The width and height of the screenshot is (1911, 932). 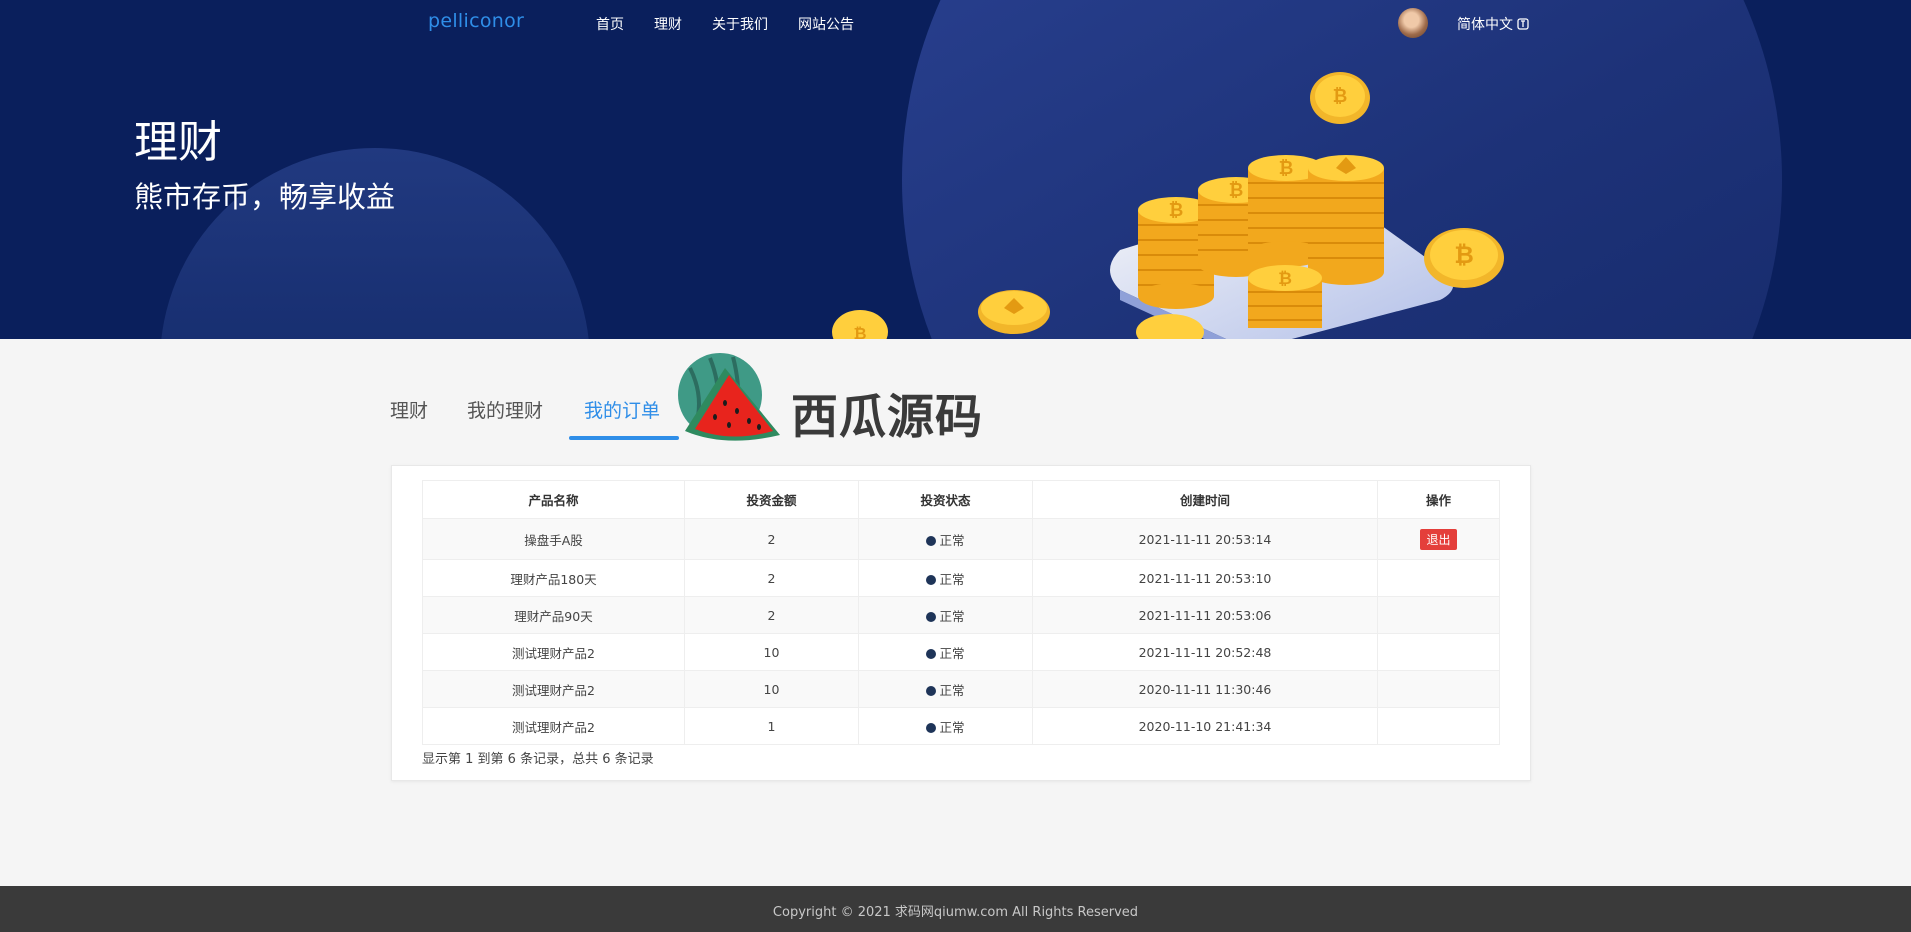 What do you see at coordinates (955, 24) in the screenshot?
I see `top-navbar: pelliconor 首页 理财 关于我们 网站公告 简体中文` at bounding box center [955, 24].